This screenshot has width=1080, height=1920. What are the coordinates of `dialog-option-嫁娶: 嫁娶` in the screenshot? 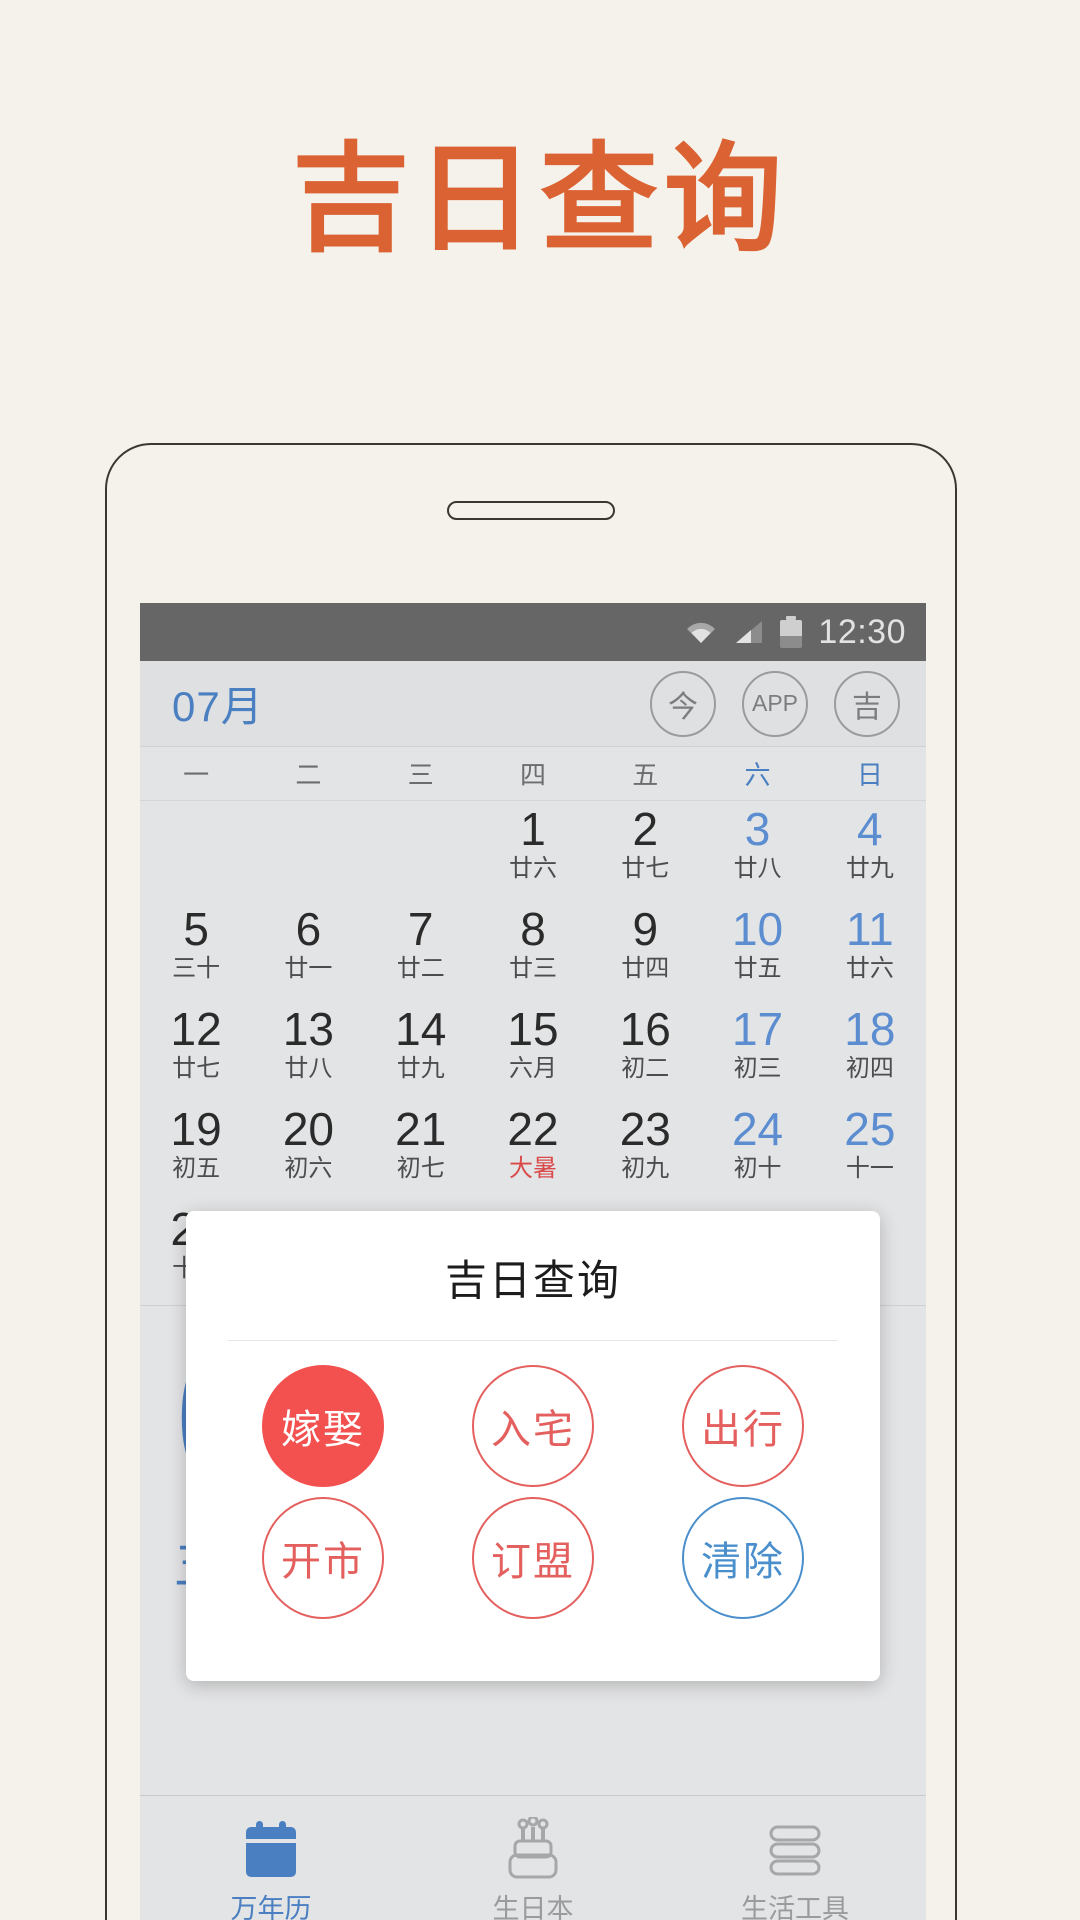 It's located at (323, 1426).